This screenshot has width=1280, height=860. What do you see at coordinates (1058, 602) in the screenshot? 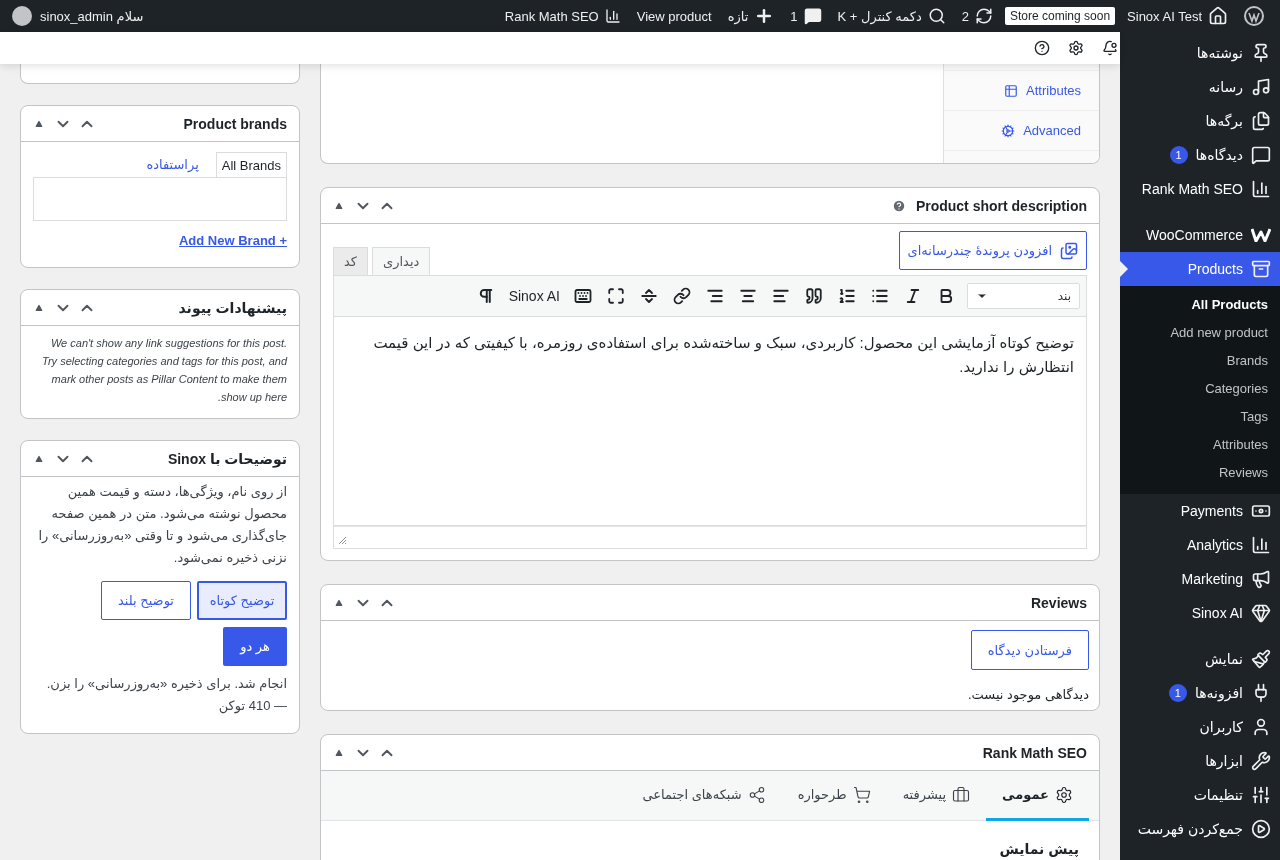
I see `panel-title: Reviews` at bounding box center [1058, 602].